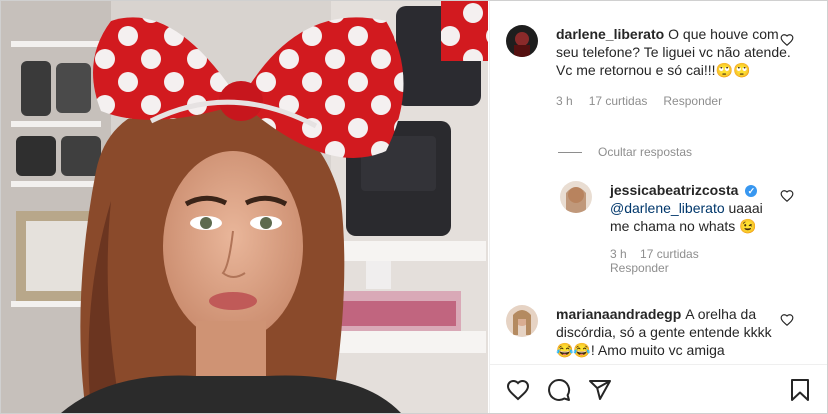 This screenshot has width=828, height=414. Describe the element at coordinates (618, 314) in the screenshot. I see `comment-username: marianaandradegp` at that location.